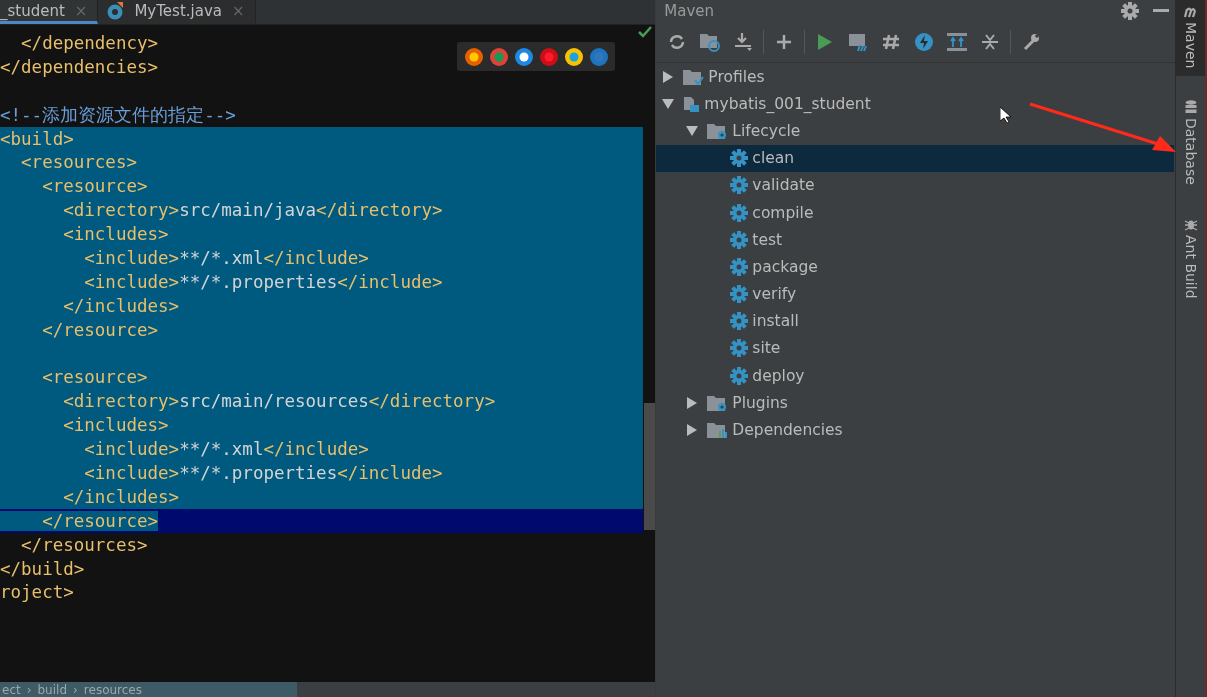 This screenshot has width=1207, height=697. Describe the element at coordinates (650, 466) in the screenshot. I see `scrollbar-thumb` at that location.